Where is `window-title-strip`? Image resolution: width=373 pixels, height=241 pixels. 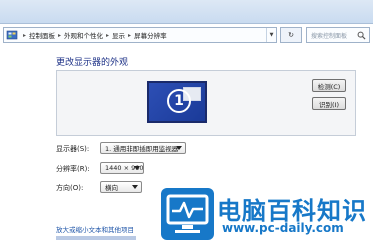 window-title-strip is located at coordinates (186, 12).